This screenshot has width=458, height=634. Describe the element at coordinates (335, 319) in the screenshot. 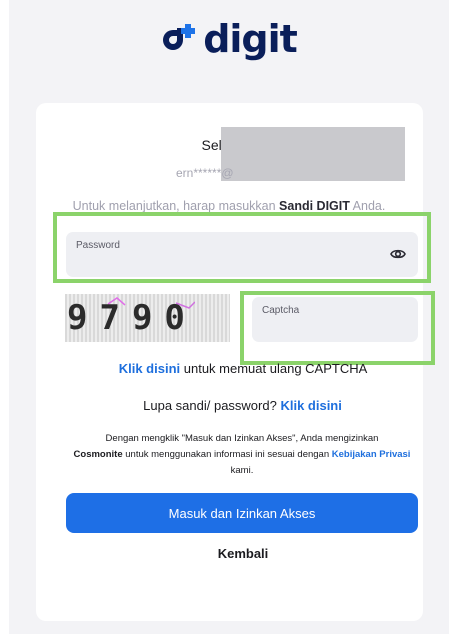

I see `captcha-input: Captcha` at that location.